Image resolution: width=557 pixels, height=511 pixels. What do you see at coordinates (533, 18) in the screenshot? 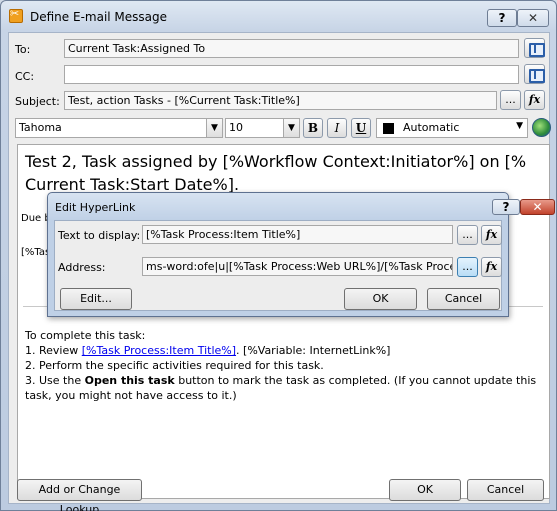
I see `close-button: ✕` at bounding box center [533, 18].